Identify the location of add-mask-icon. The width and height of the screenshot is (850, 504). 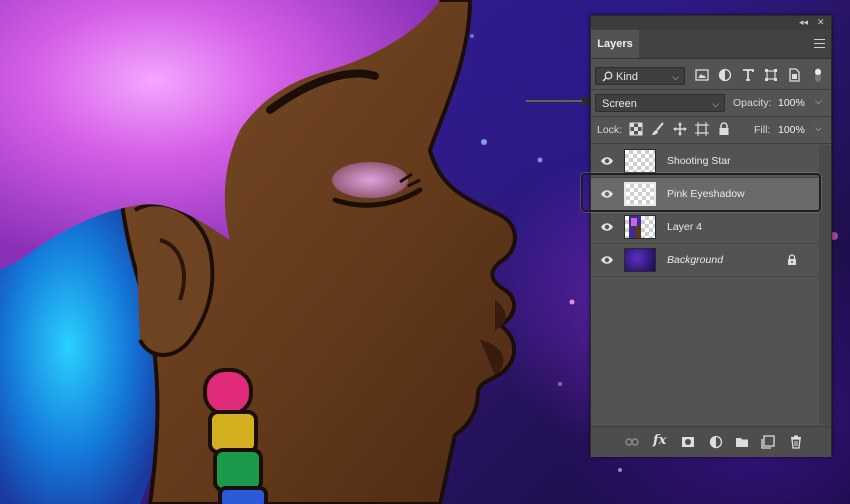
(688, 442).